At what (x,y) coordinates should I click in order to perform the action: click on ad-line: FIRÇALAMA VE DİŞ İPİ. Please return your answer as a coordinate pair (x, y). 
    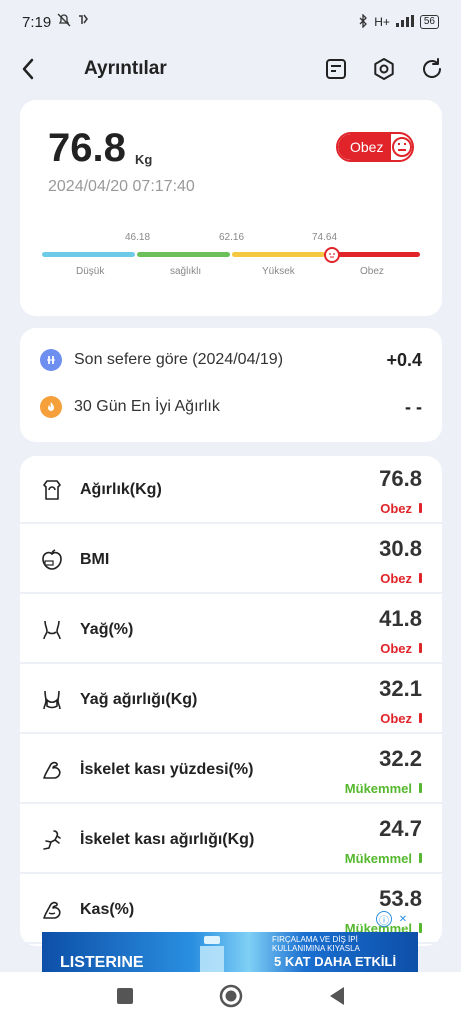
    Looking at the image, I should click on (315, 939).